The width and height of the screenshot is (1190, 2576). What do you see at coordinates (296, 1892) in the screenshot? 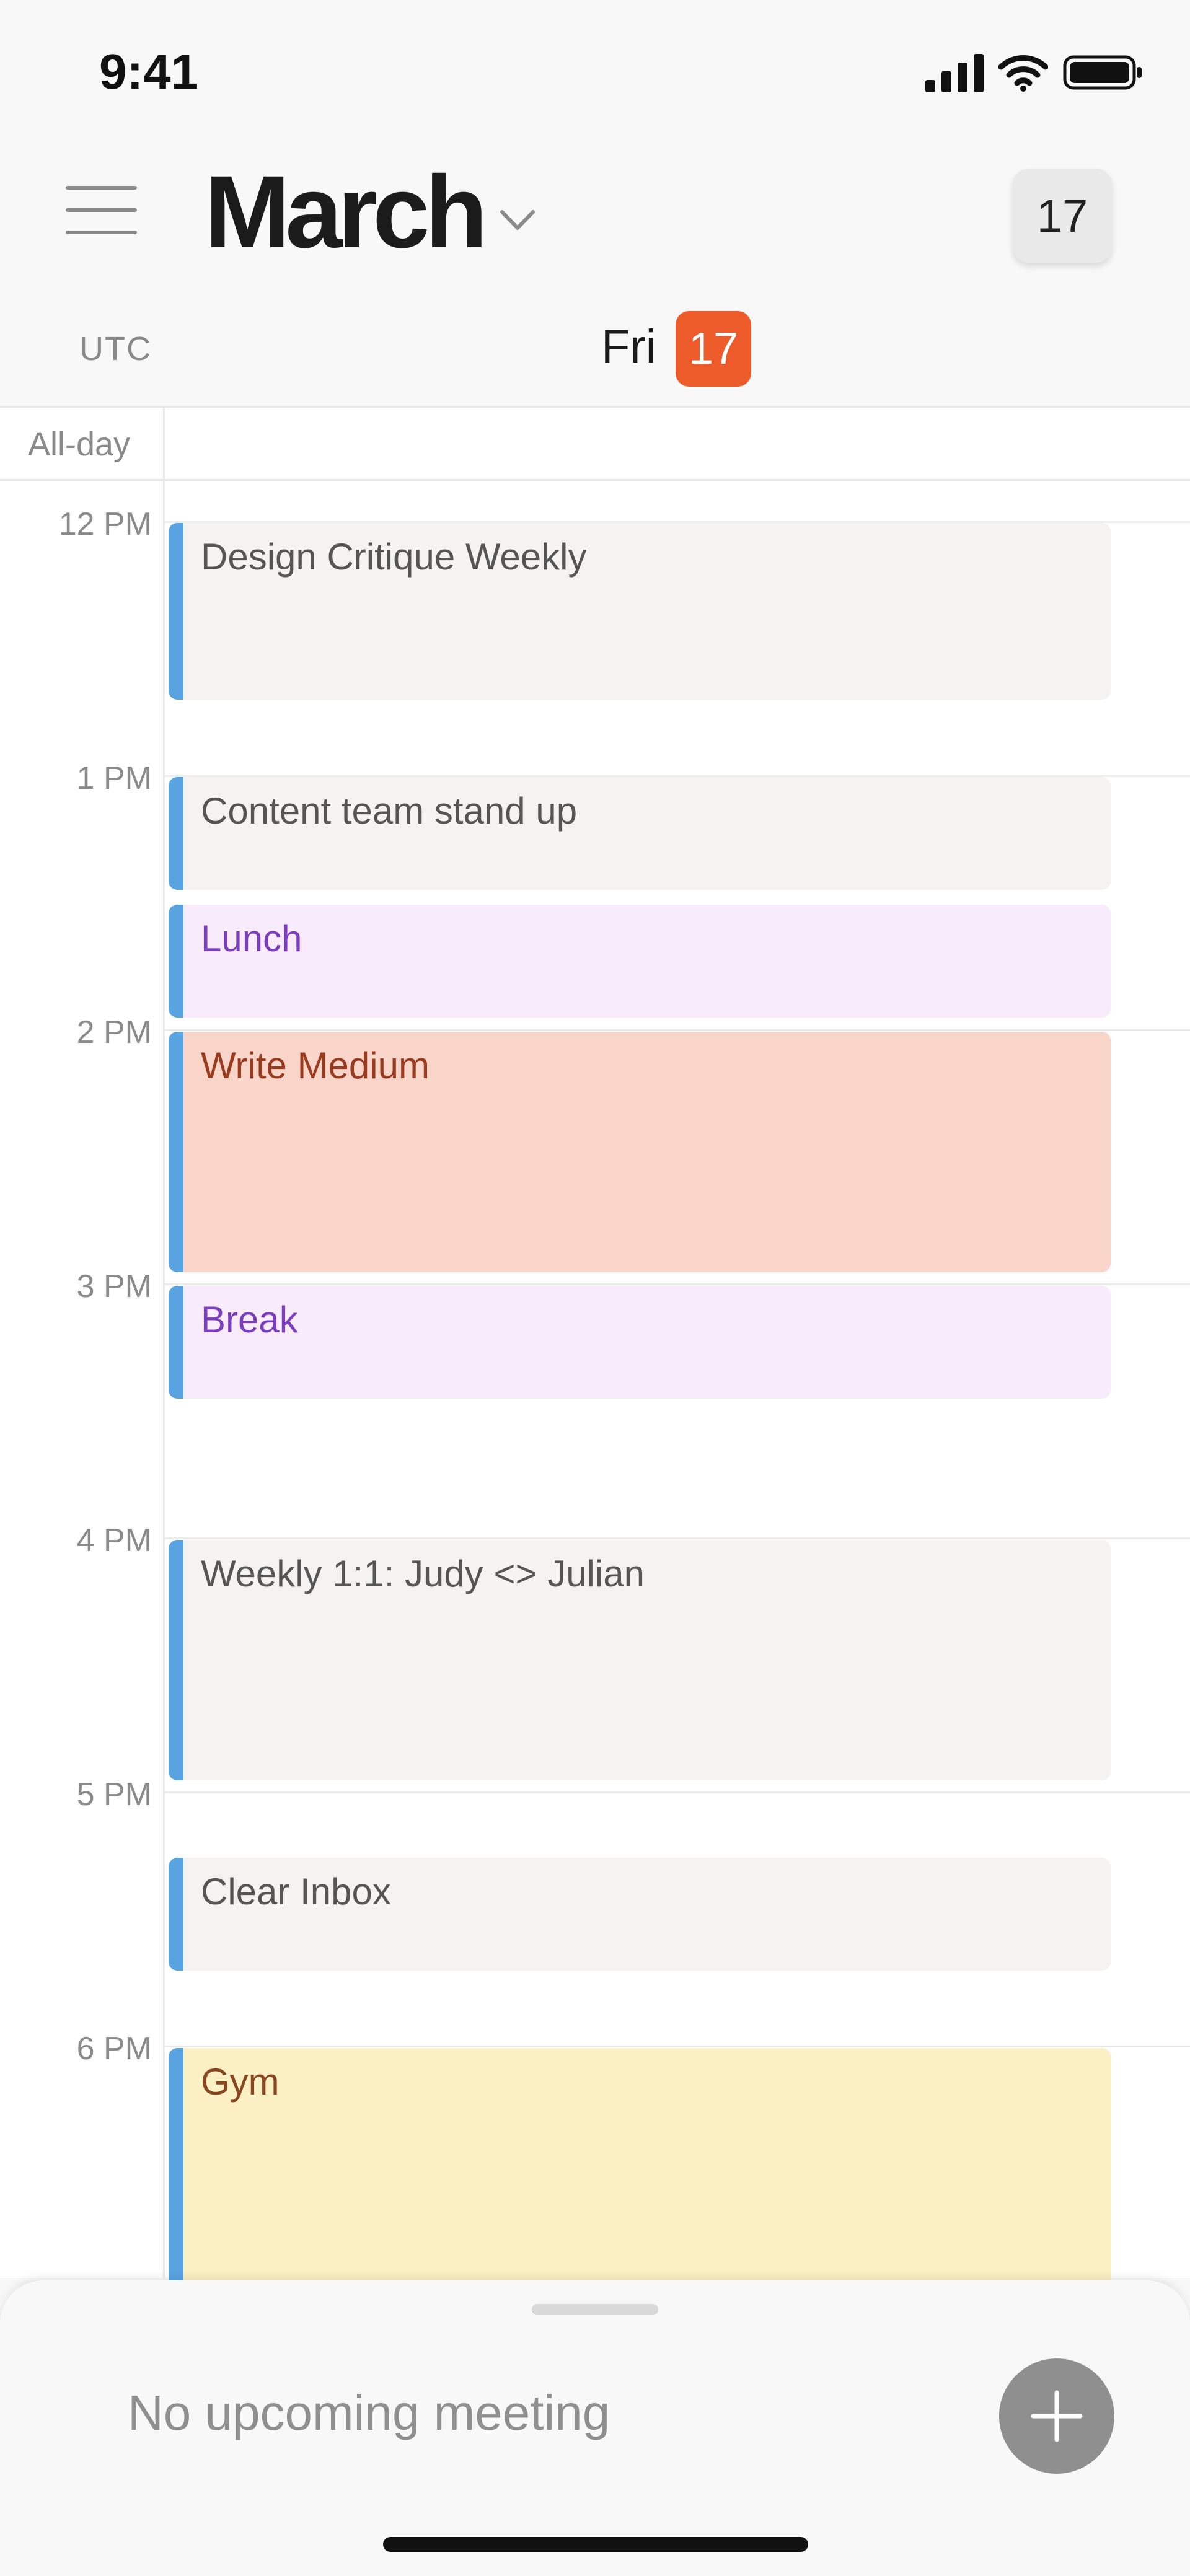
I see `event-title: Clear Inbox` at bounding box center [296, 1892].